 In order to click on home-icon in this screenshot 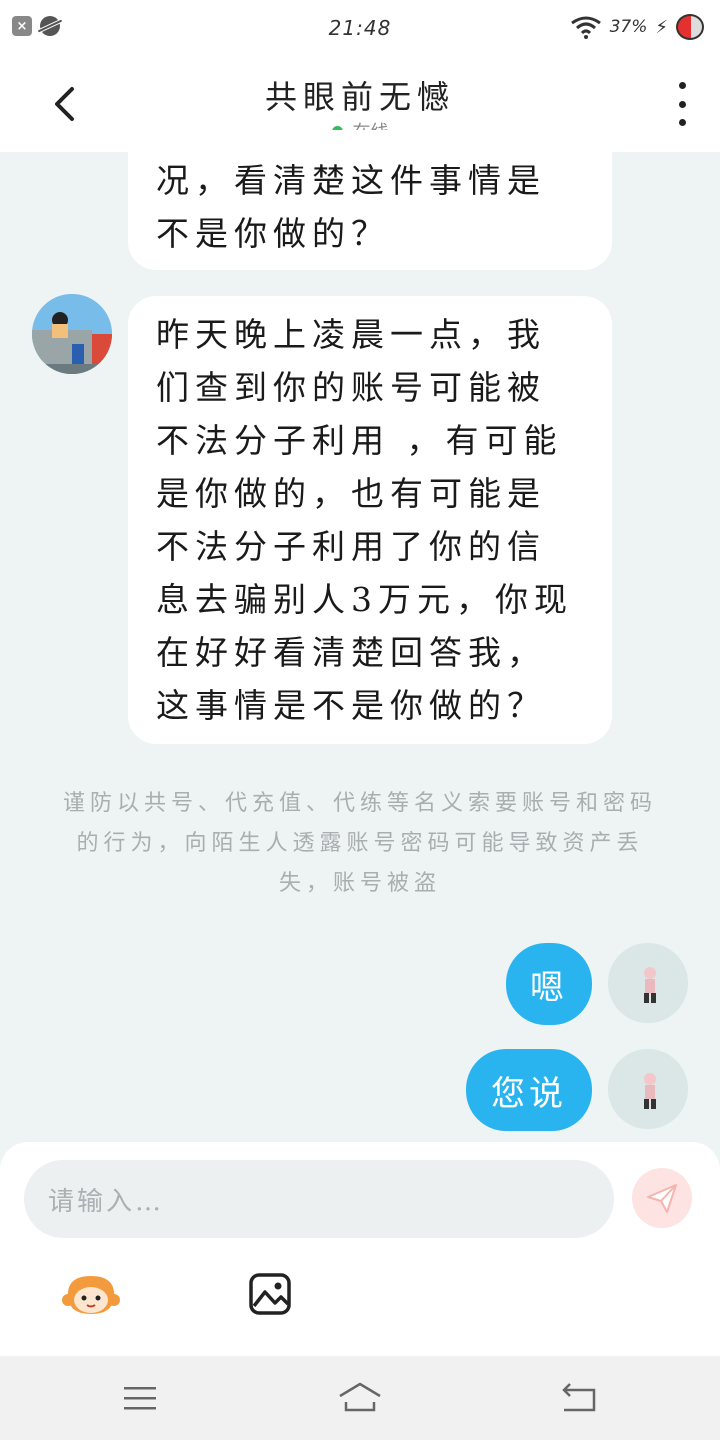, I will do `click(360, 1398)`.